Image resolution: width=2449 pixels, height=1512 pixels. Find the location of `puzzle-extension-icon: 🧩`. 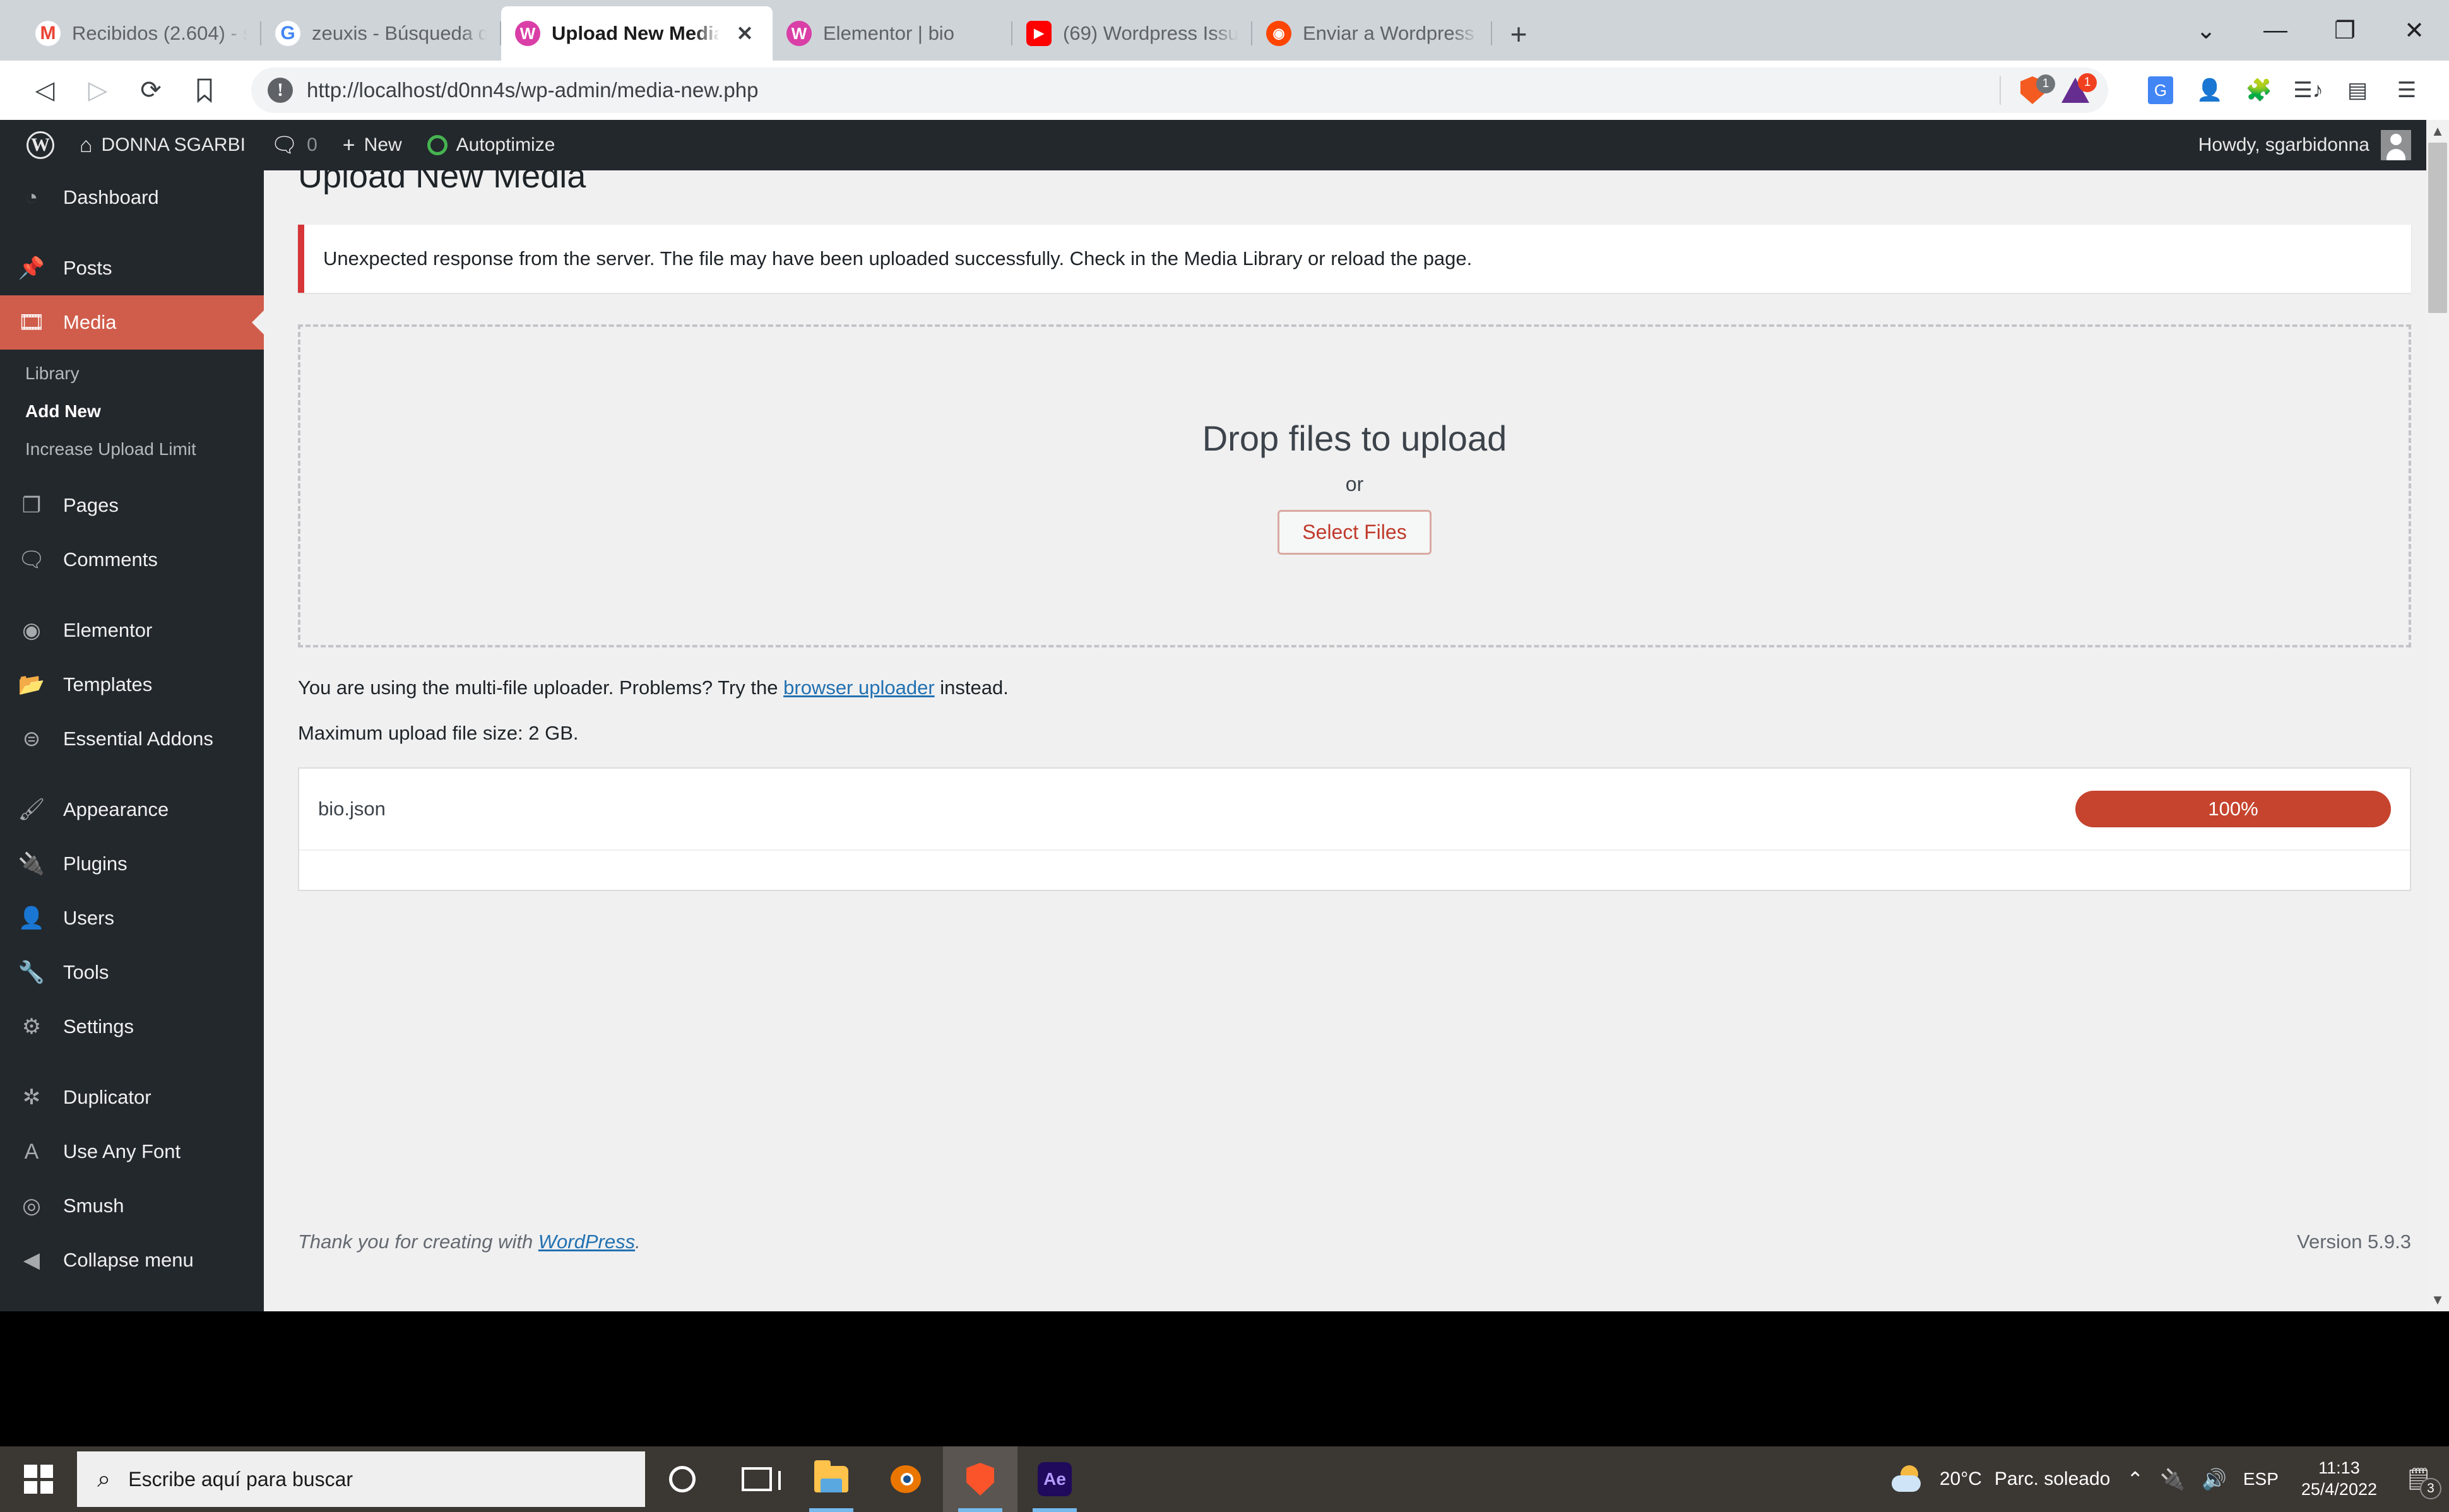

puzzle-extension-icon: 🧩 is located at coordinates (2259, 90).